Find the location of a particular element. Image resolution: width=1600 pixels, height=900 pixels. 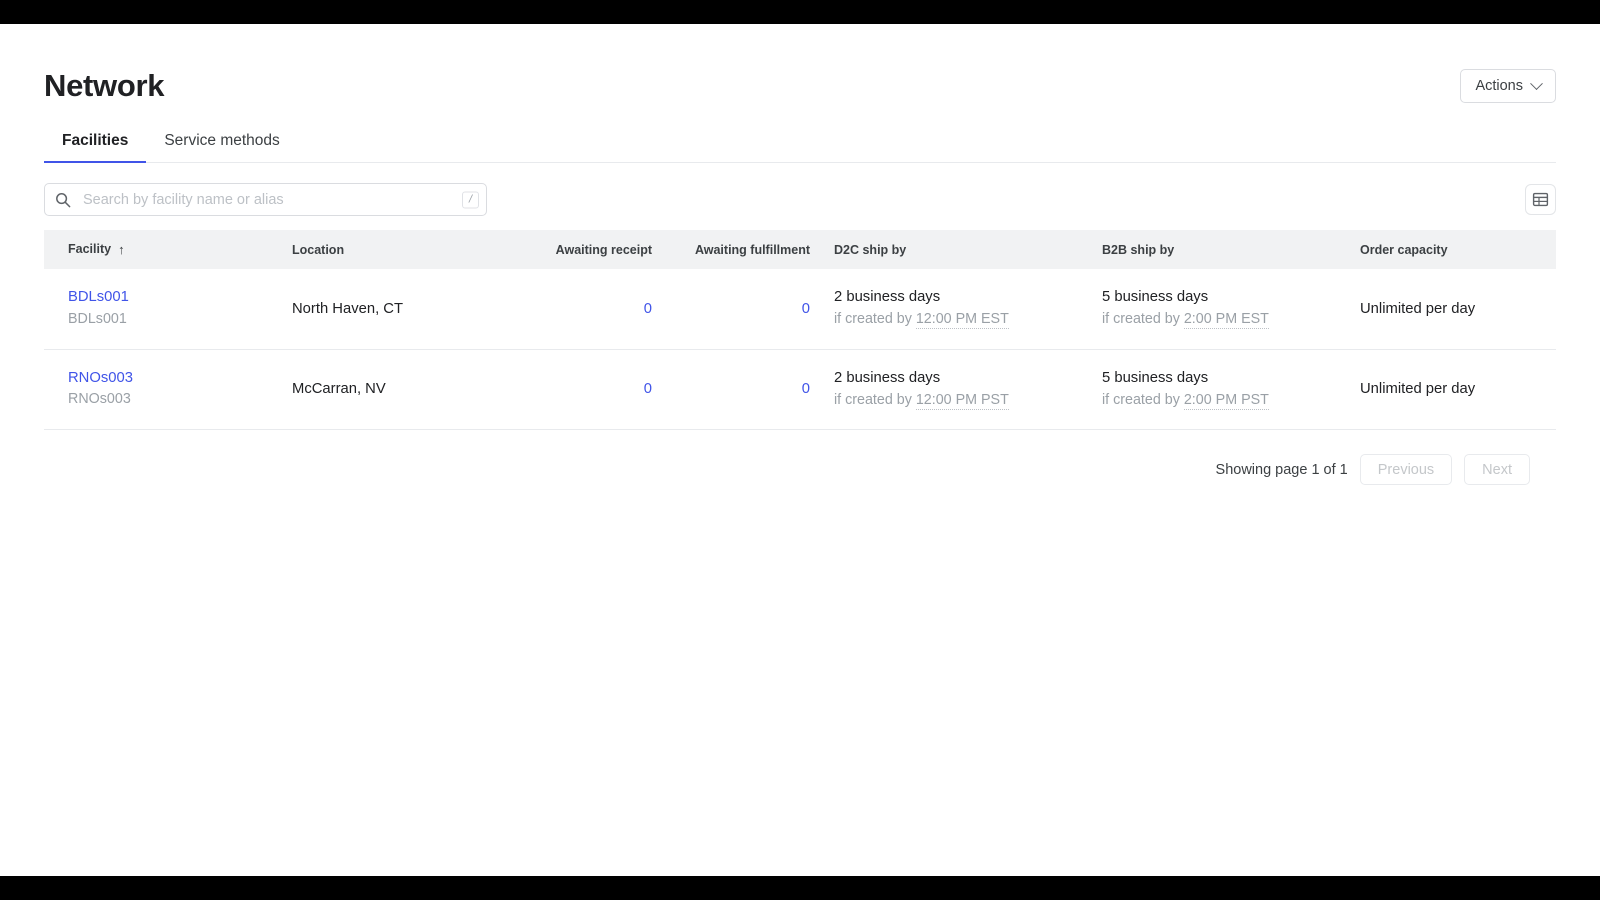

d2c-ship-cutoff: if created by 12:00 PM EST is located at coordinates (968, 319).